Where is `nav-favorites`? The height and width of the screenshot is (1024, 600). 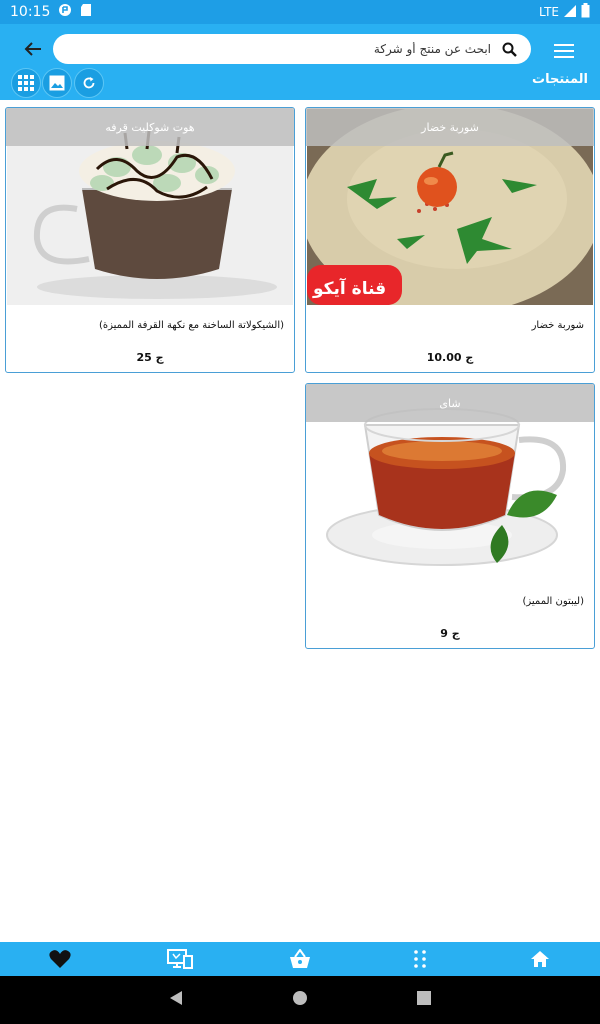
nav-favorites is located at coordinates (60, 959).